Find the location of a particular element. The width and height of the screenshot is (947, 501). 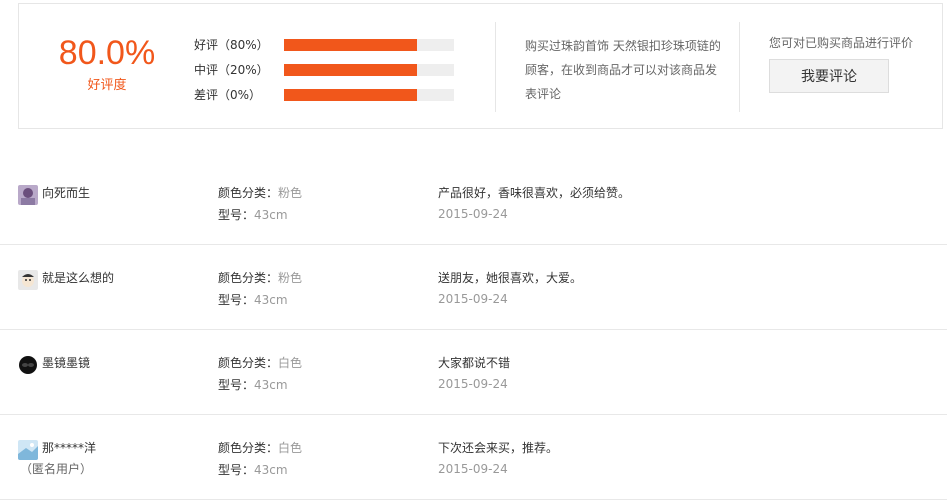

review-content: 下次还会来买，推荐。 is located at coordinates (498, 448).